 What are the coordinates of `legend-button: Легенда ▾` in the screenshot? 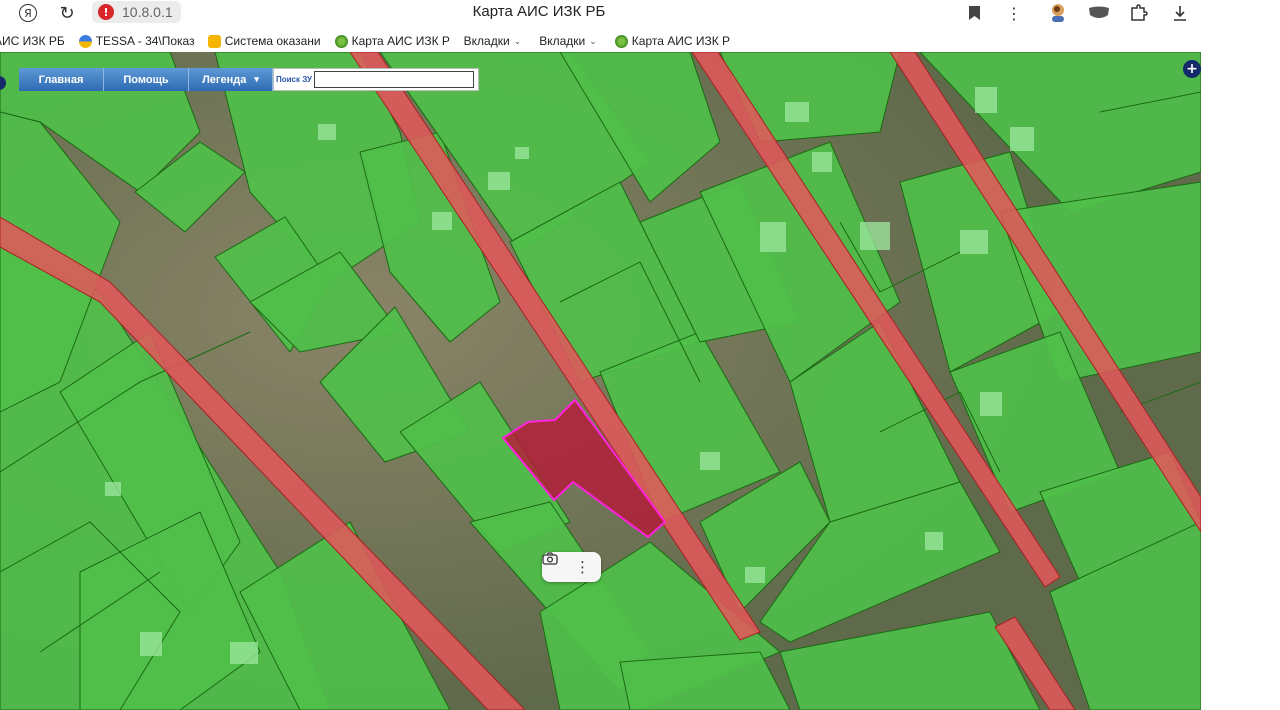 It's located at (231, 79).